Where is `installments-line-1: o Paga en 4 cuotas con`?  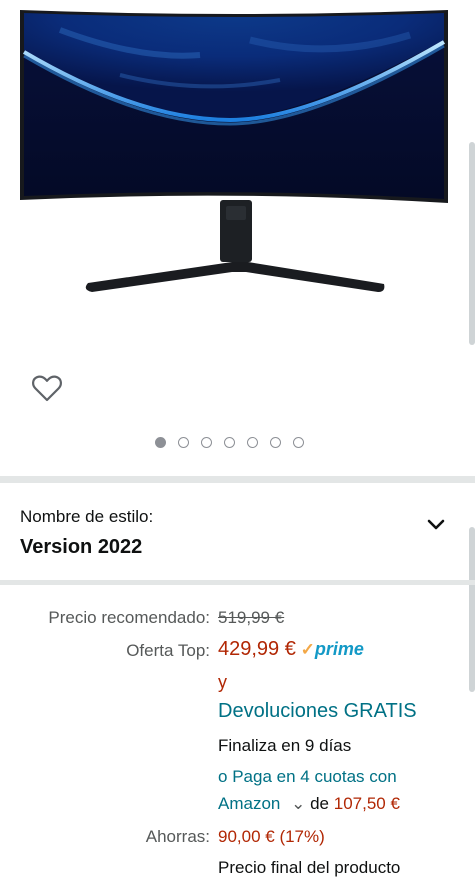 installments-line-1: o Paga en 4 cuotas con is located at coordinates (307, 777).